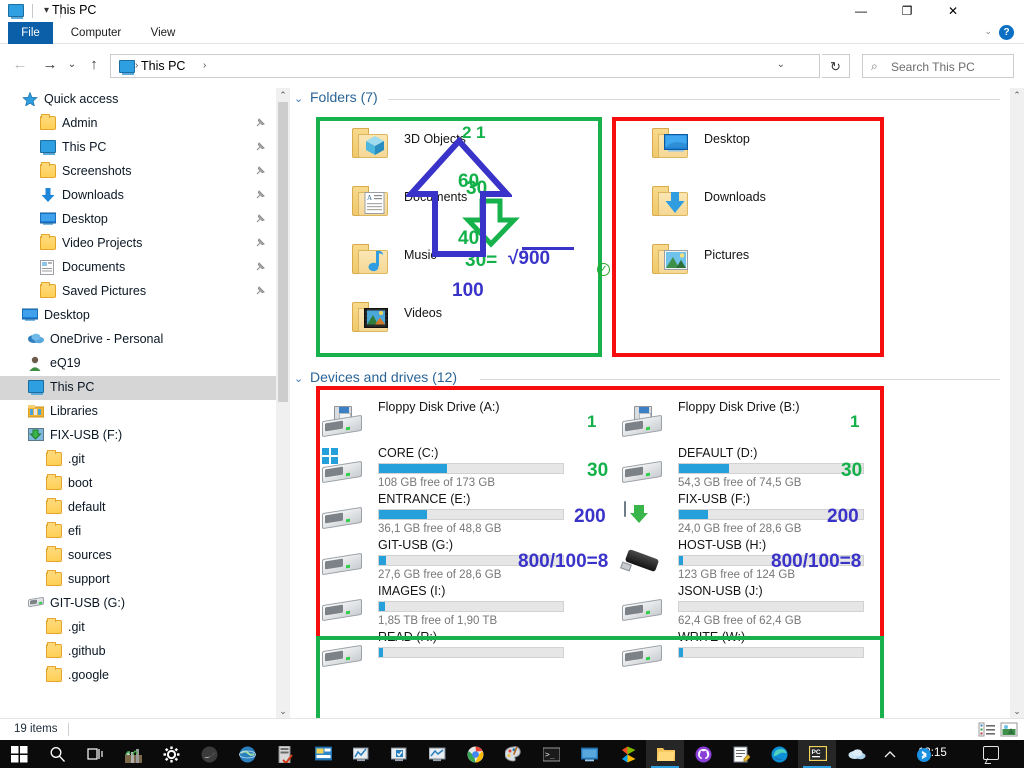 The height and width of the screenshot is (768, 1024). I want to click on window-title: This PC, so click(74, 10).